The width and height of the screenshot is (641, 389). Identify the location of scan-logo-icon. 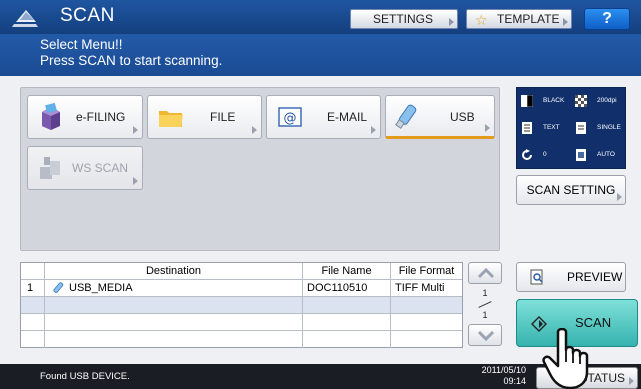
(25, 18).